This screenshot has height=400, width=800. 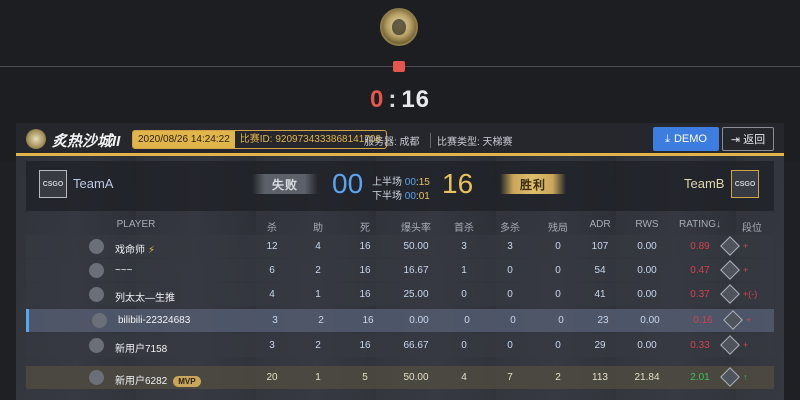 What do you see at coordinates (700, 345) in the screenshot?
I see `cell-rating: 0.33` at bounding box center [700, 345].